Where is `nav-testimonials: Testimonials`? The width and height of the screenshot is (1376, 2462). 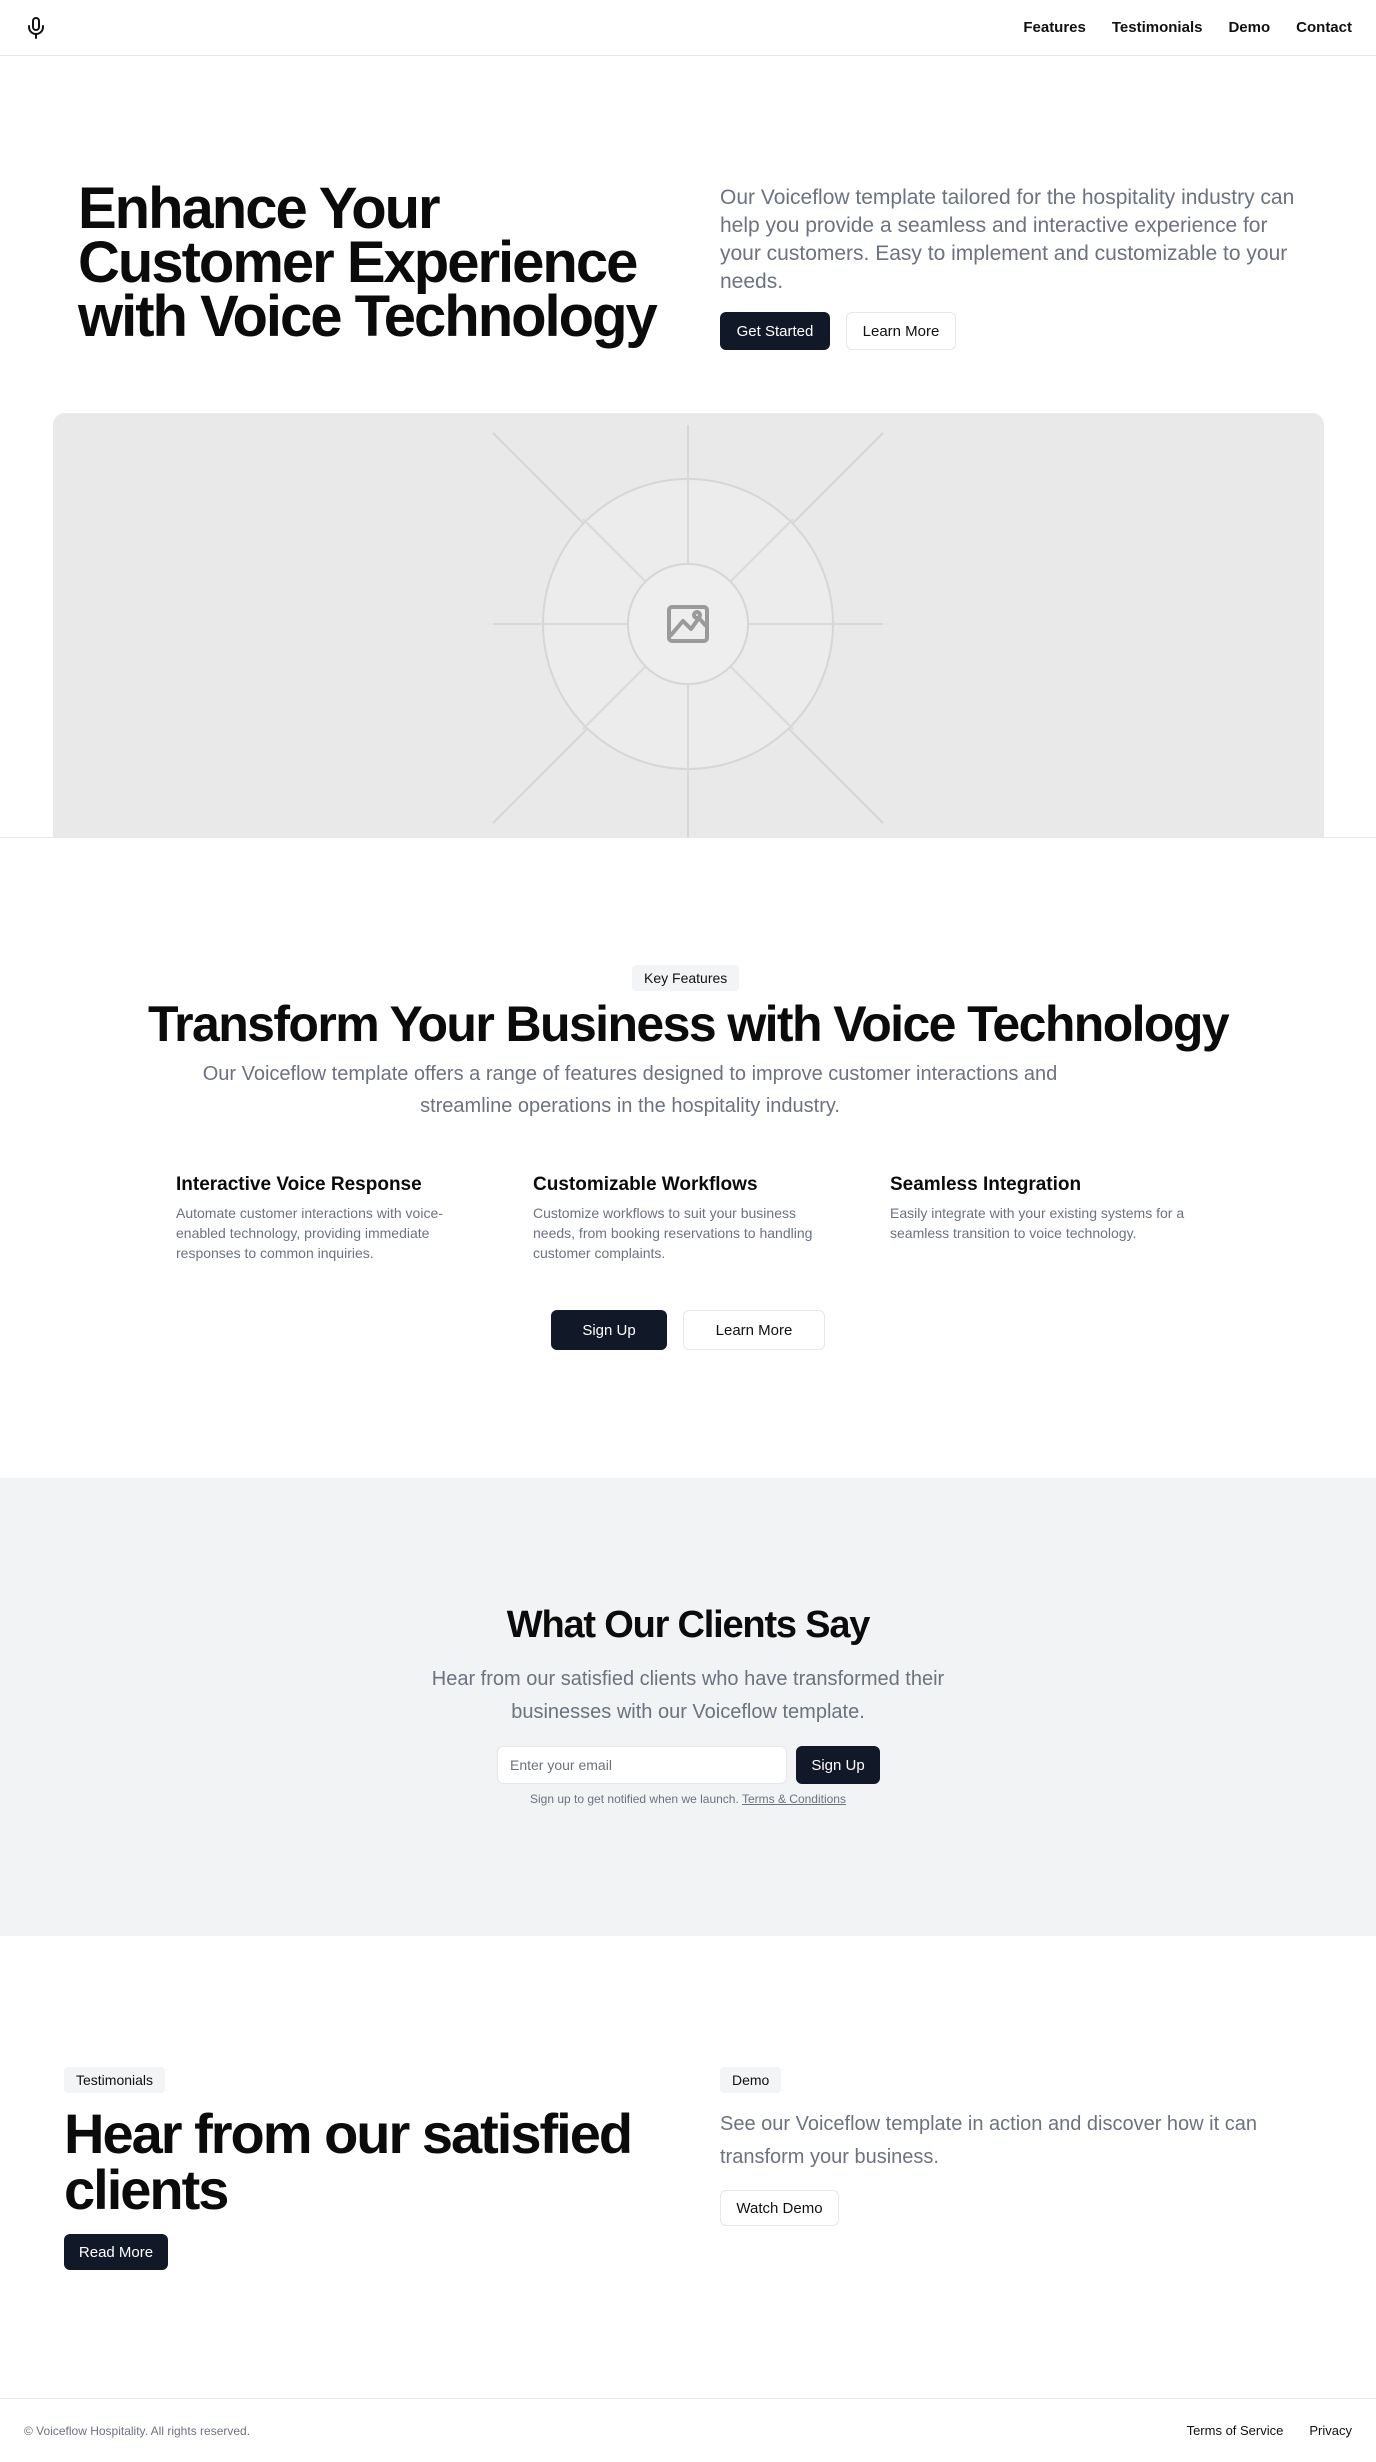 nav-testimonials: Testimonials is located at coordinates (1157, 27).